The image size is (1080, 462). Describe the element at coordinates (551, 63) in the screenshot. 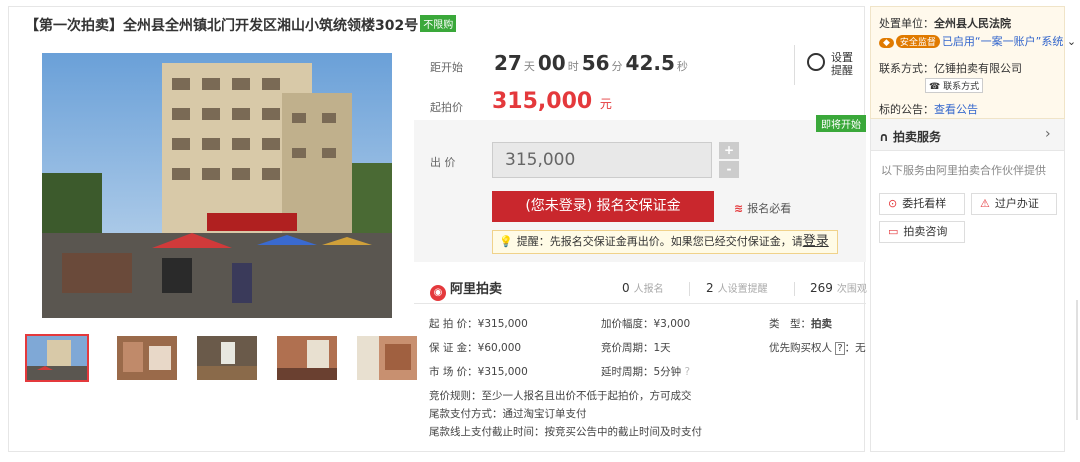

I see `countdown-hours: 00` at that location.